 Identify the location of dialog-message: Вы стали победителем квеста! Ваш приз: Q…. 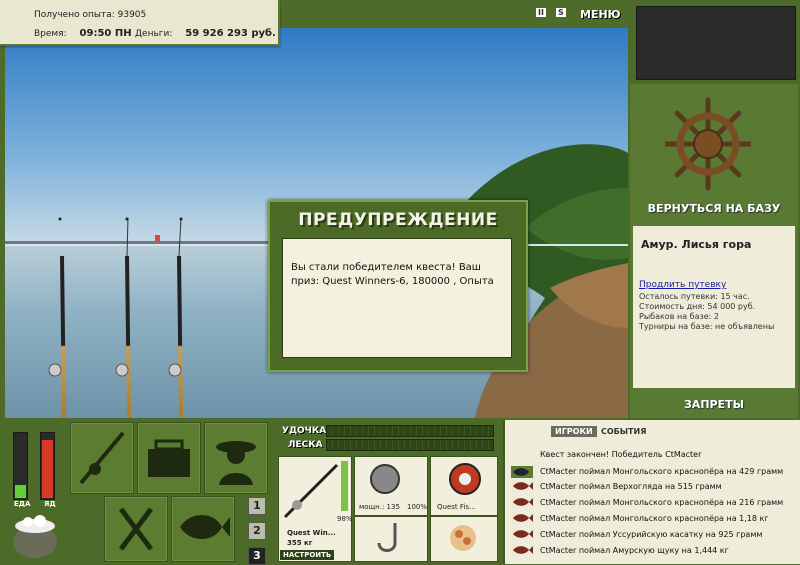
(392, 274).